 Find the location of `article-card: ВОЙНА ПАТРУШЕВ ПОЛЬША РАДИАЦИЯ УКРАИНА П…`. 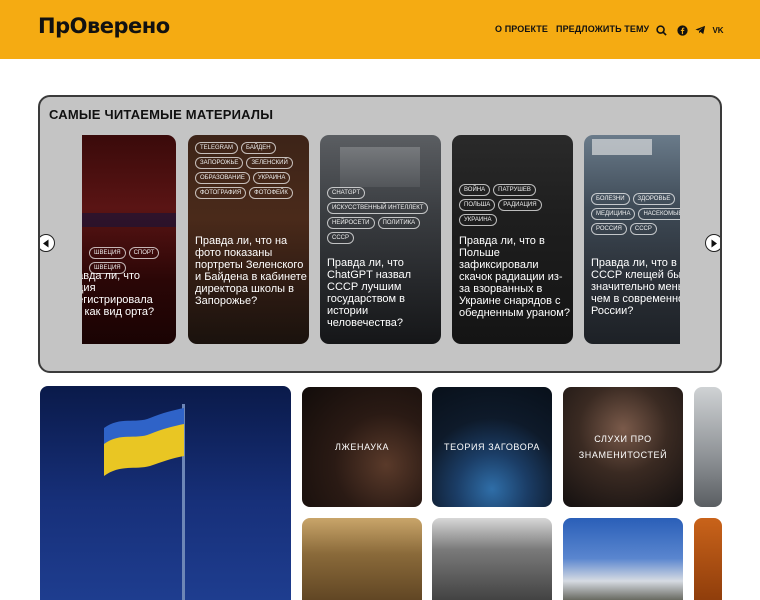

article-card: ВОЙНА ПАТРУШЕВ ПОЛЬША РАДИАЦИЯ УКРАИНА П… is located at coordinates (512, 239).